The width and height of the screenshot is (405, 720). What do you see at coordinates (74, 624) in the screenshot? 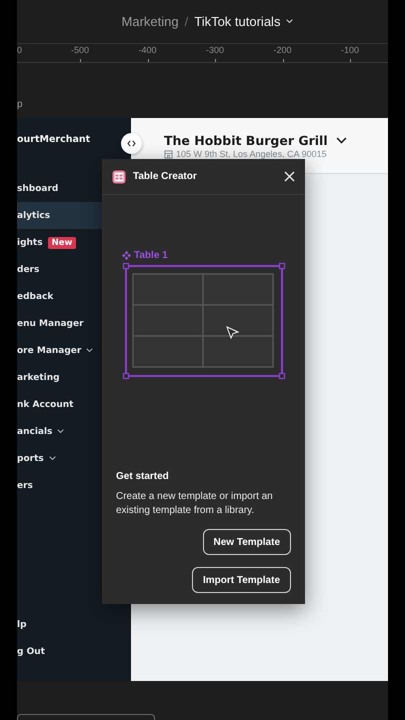
I see `sidebar-item: lp` at bounding box center [74, 624].